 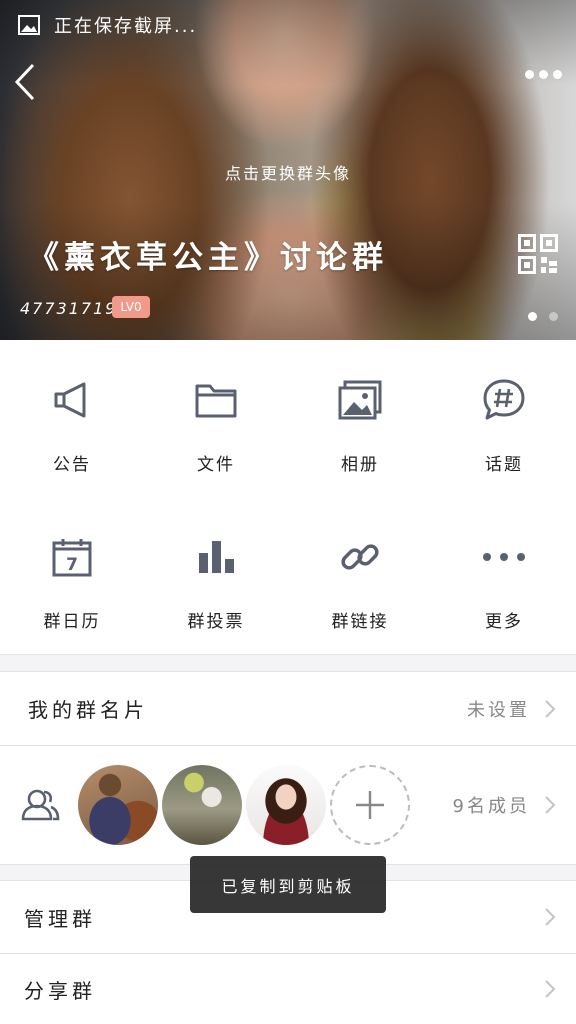 I want to click on group-name: 《薰衣草公主》讨论群, so click(x=208, y=258).